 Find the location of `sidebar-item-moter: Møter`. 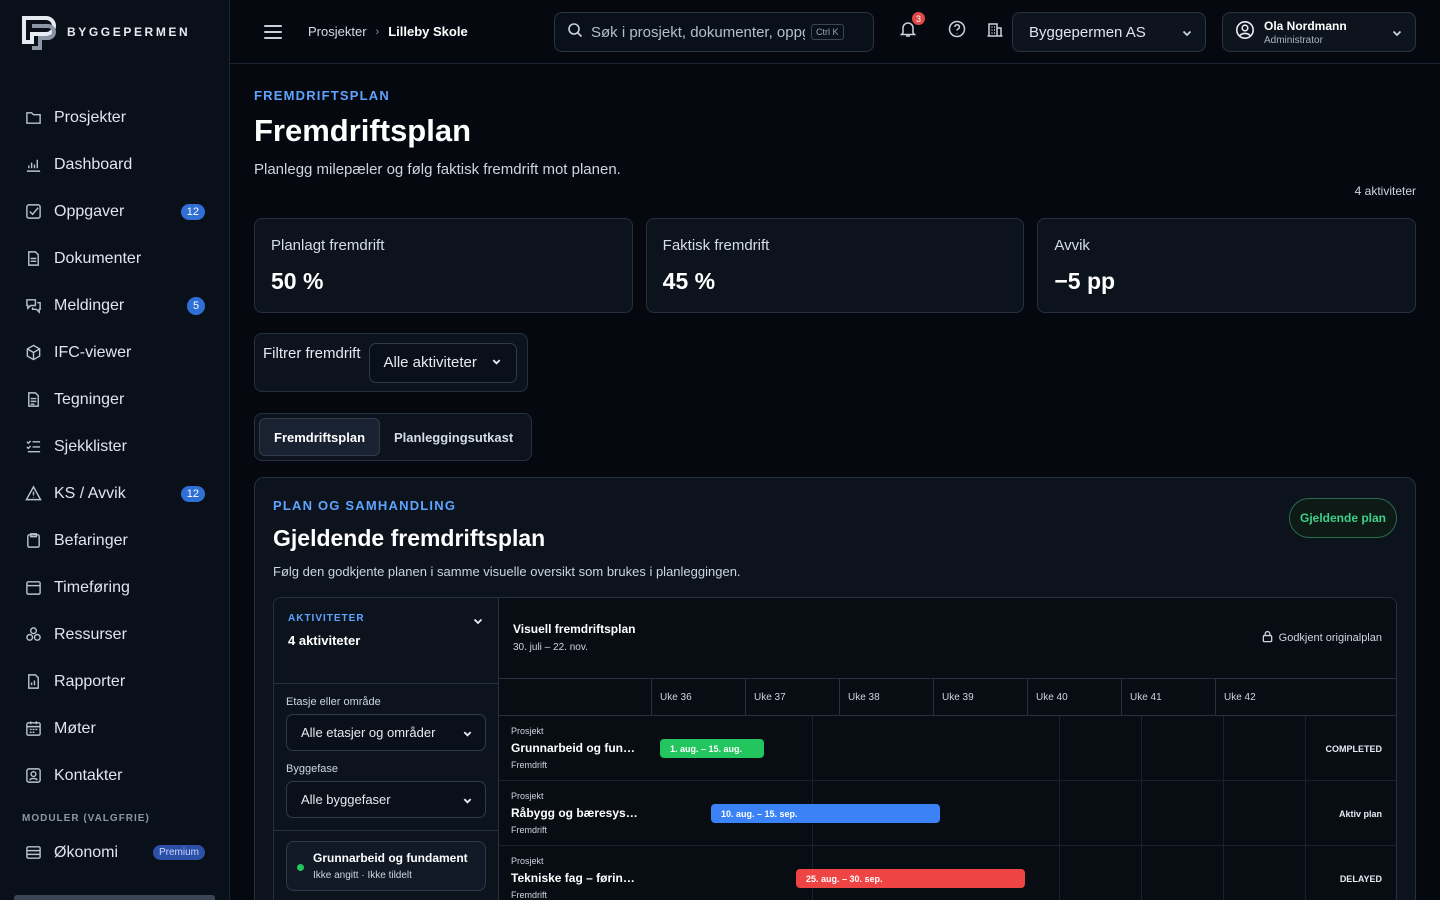

sidebar-item-moter: Møter is located at coordinates (114, 728).